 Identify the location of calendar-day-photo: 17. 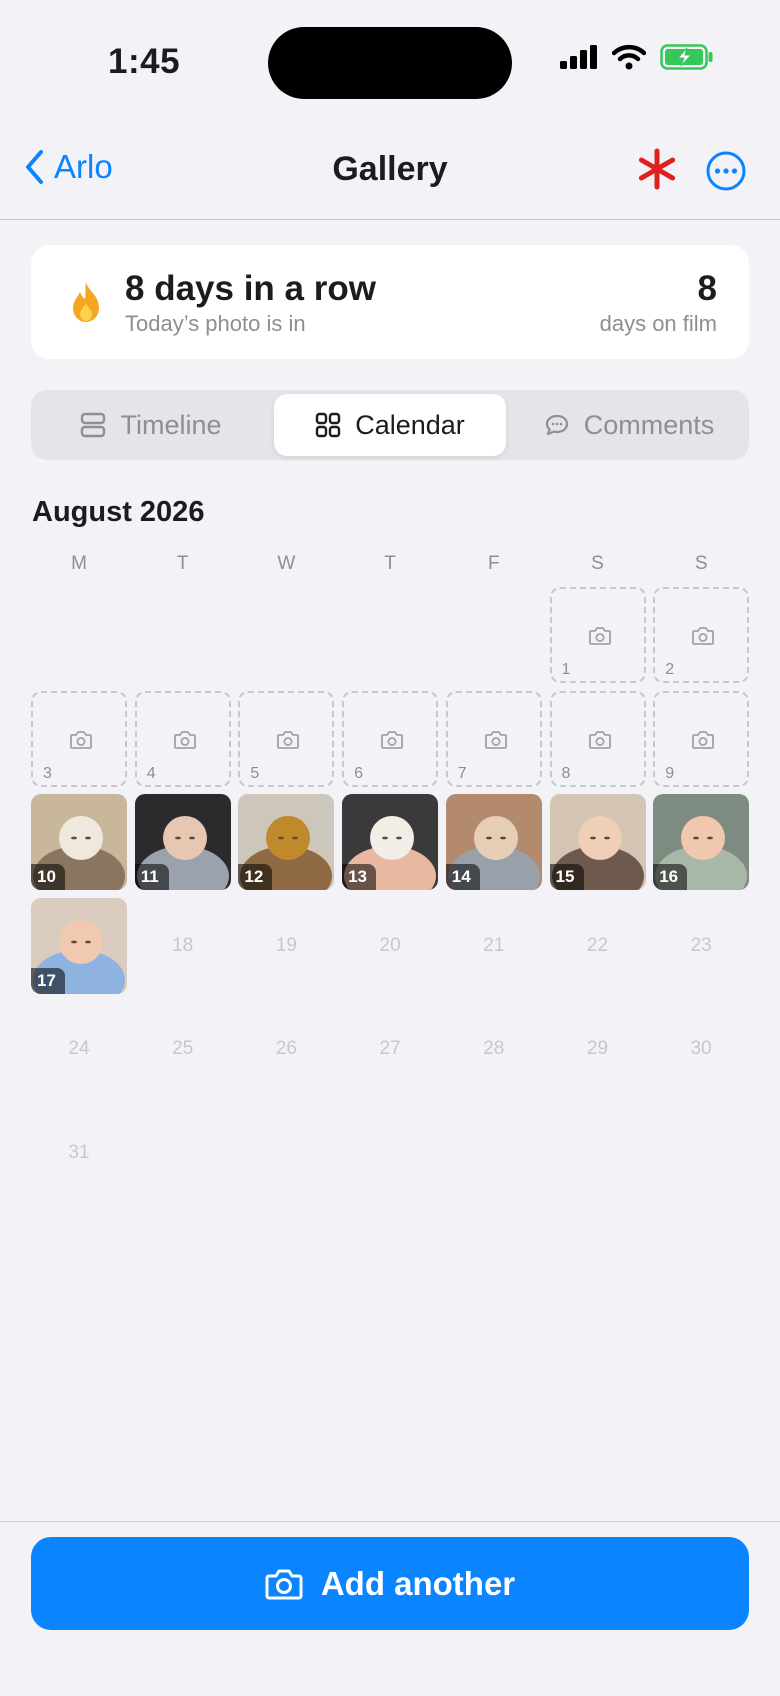
(79, 945).